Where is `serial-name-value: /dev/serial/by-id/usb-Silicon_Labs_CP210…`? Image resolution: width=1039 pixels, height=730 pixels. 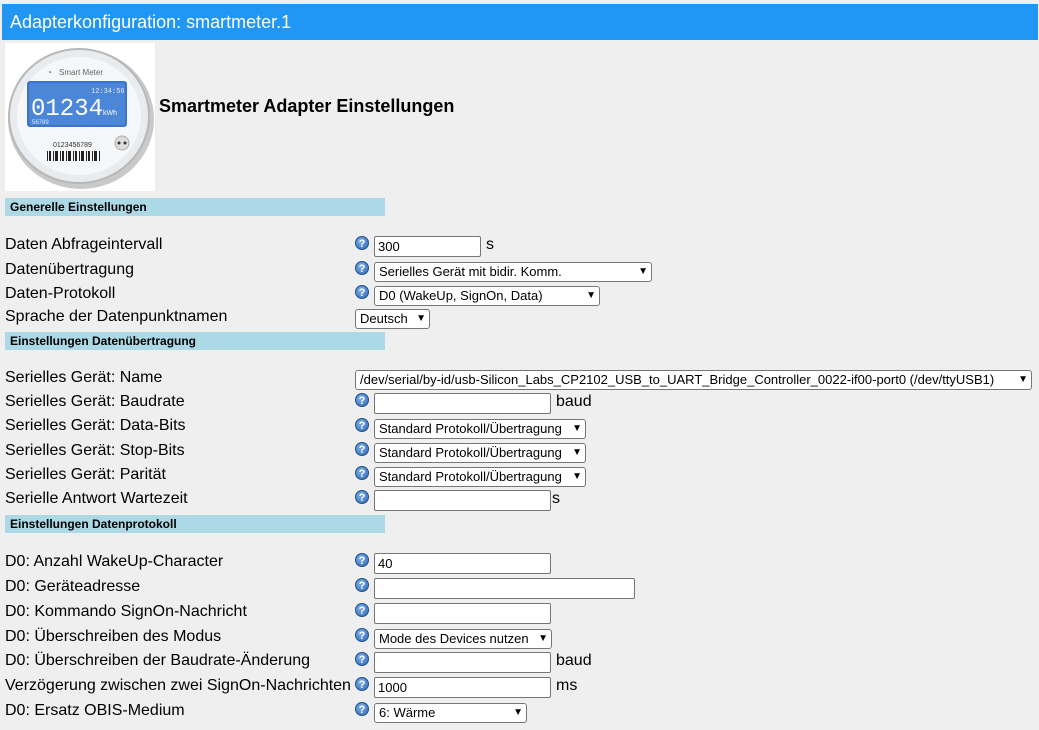
serial-name-value: /dev/serial/by-id/usb-Silicon_Labs_CP210… is located at coordinates (677, 379).